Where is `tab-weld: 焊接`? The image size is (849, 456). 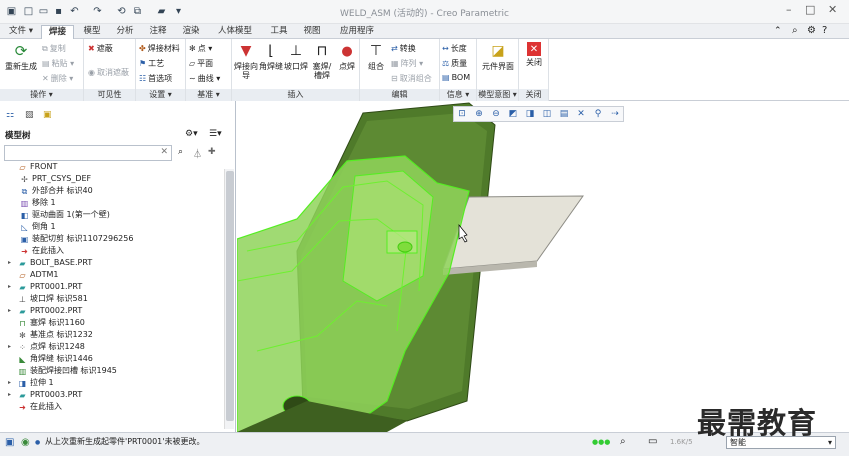 tab-weld: 焊接 is located at coordinates (57, 32).